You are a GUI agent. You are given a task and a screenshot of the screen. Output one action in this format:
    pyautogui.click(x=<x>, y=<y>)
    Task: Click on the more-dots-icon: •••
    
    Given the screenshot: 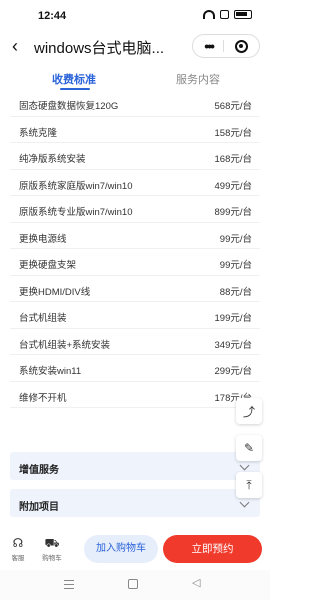 What is the action you would take?
    pyautogui.click(x=209, y=46)
    